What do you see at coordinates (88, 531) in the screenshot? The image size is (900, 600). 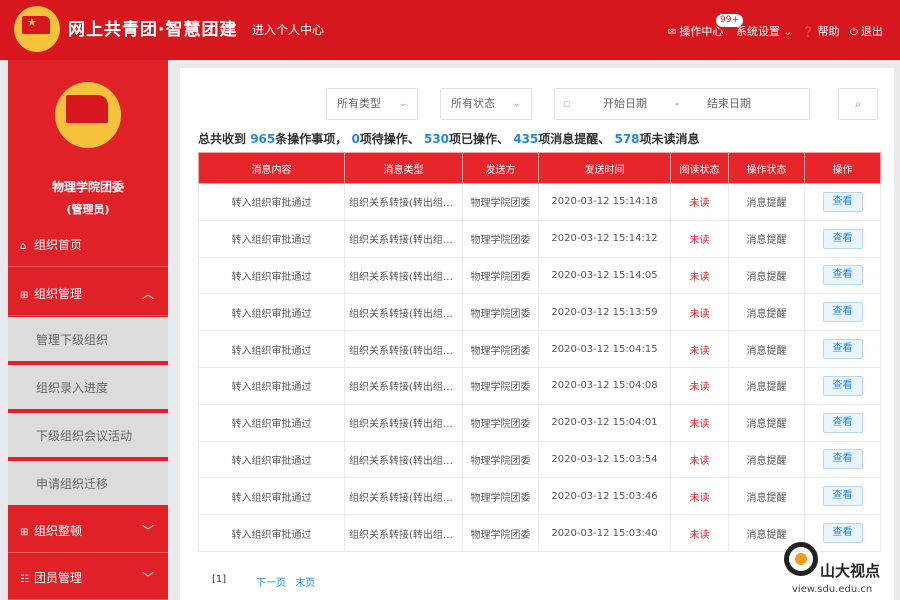 I see `sidebar-item-org-rectify: ⊞ 组织整顿 ﹀` at bounding box center [88, 531].